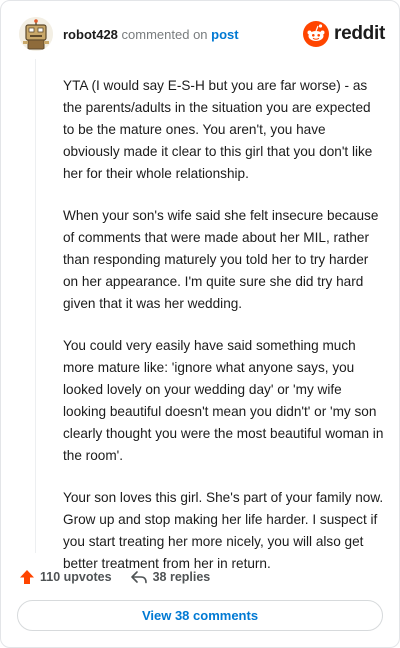 The width and height of the screenshot is (400, 648). I want to click on upvote-button: 110 upvotes, so click(65, 577).